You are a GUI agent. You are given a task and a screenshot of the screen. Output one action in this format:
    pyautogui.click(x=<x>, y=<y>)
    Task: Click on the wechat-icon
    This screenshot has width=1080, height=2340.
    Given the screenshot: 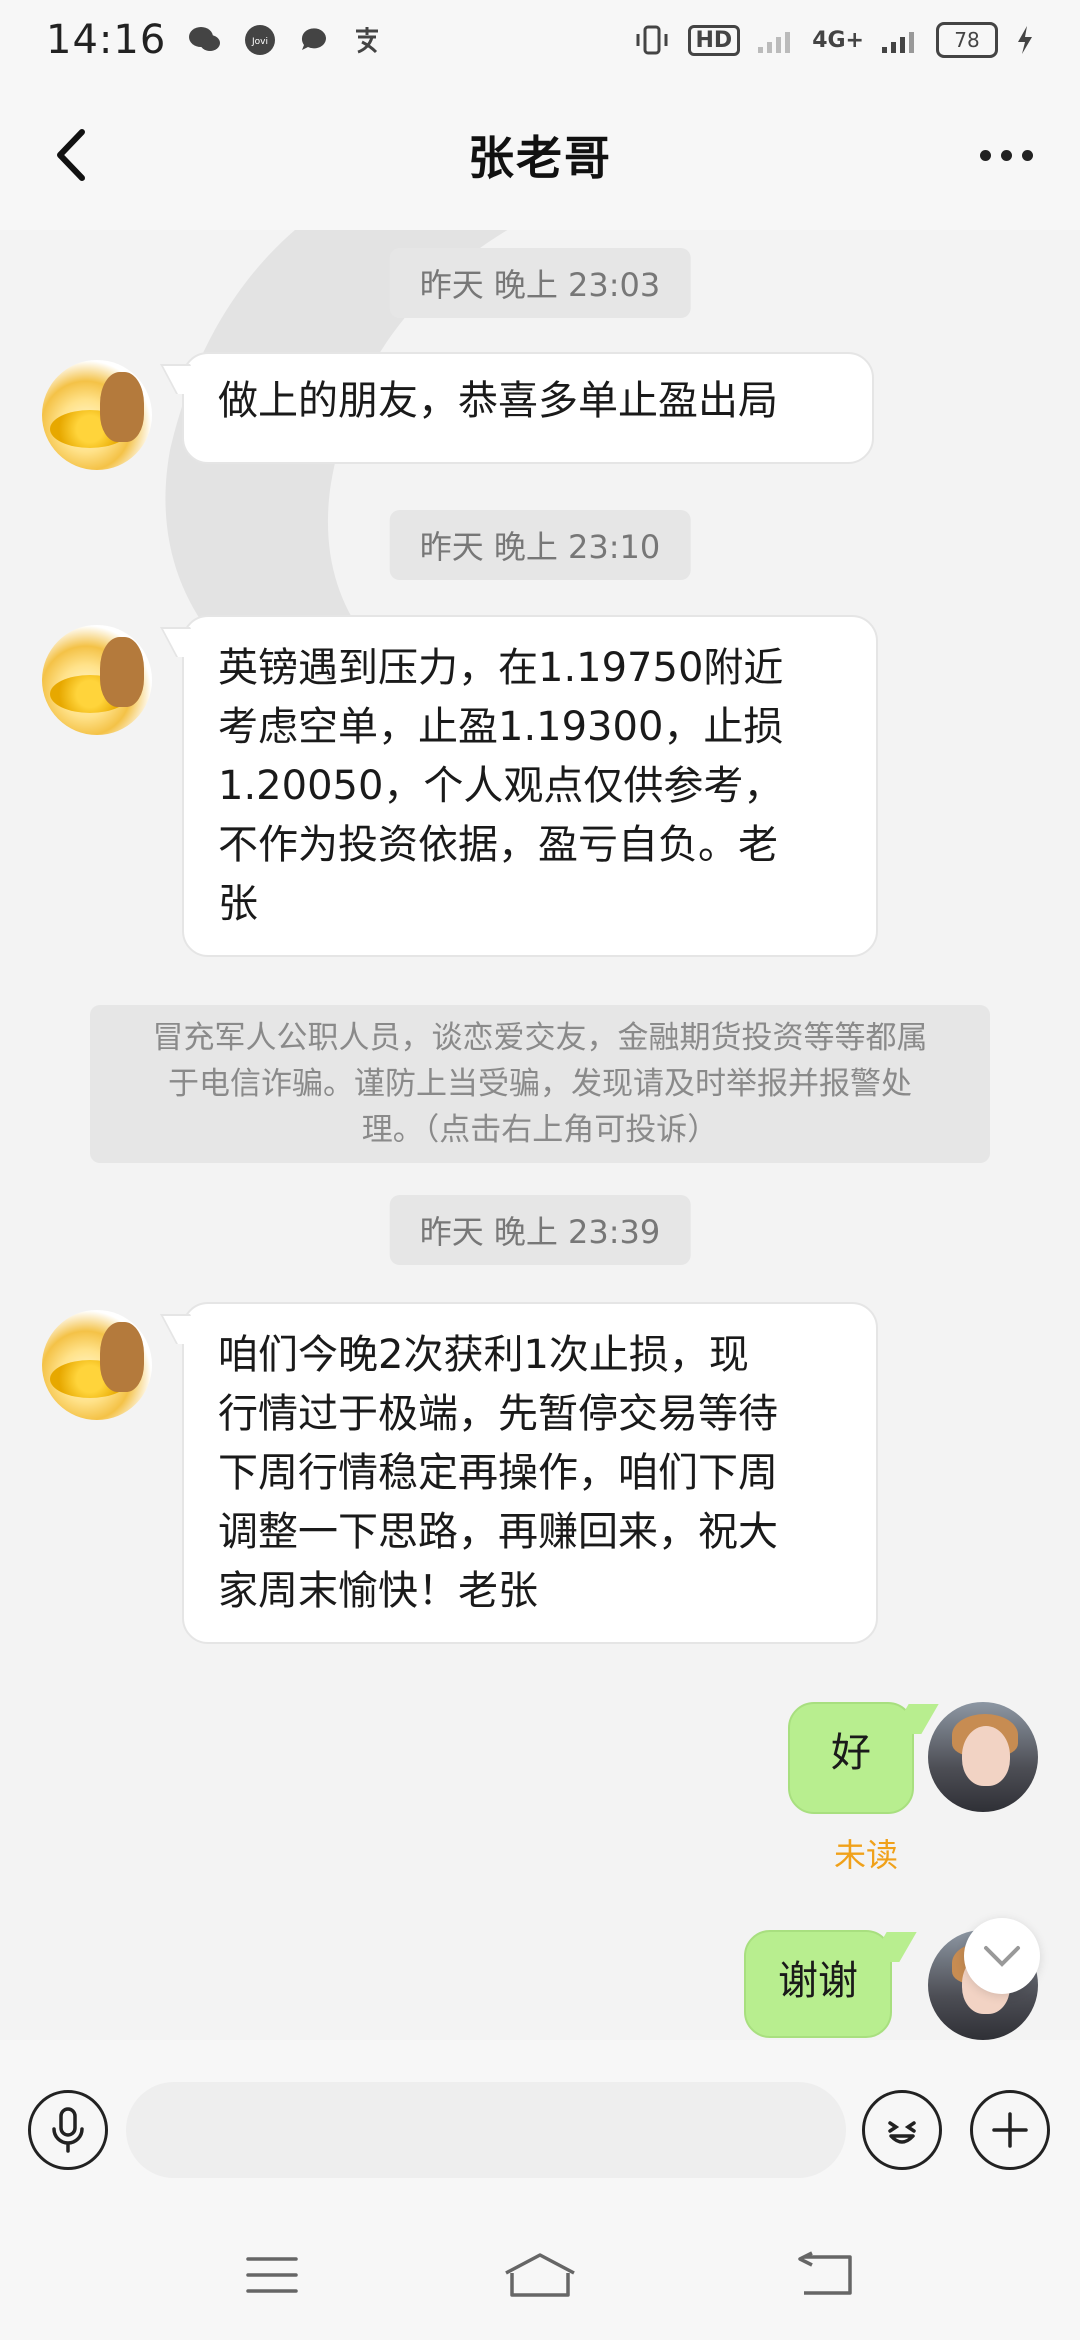 What is the action you would take?
    pyautogui.click(x=205, y=40)
    